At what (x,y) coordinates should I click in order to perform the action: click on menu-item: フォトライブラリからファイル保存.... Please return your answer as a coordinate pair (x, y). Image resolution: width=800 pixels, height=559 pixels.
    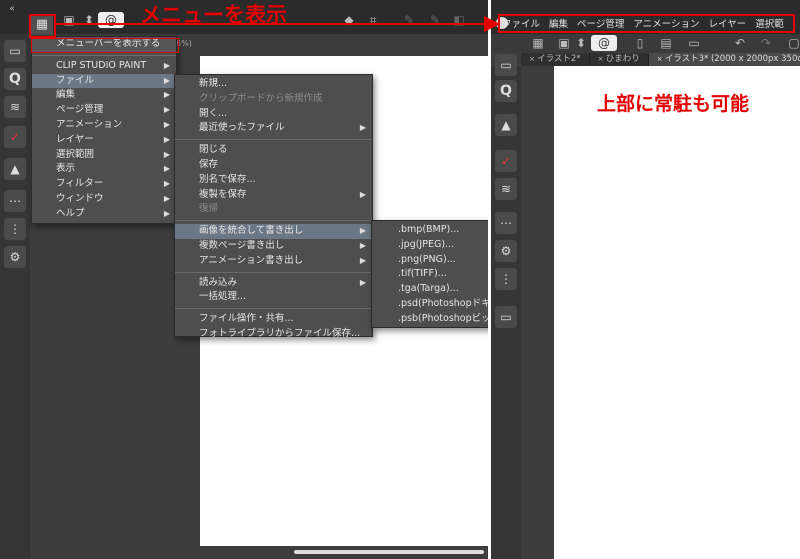
    Looking at the image, I should click on (273, 334).